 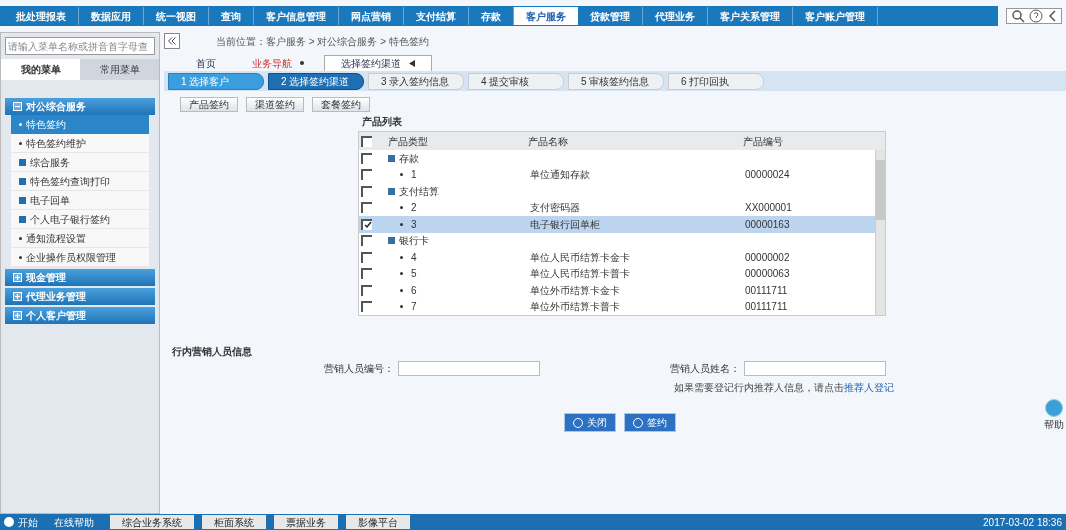 What do you see at coordinates (617, 158) in the screenshot?
I see `table-row: 存款` at bounding box center [617, 158].